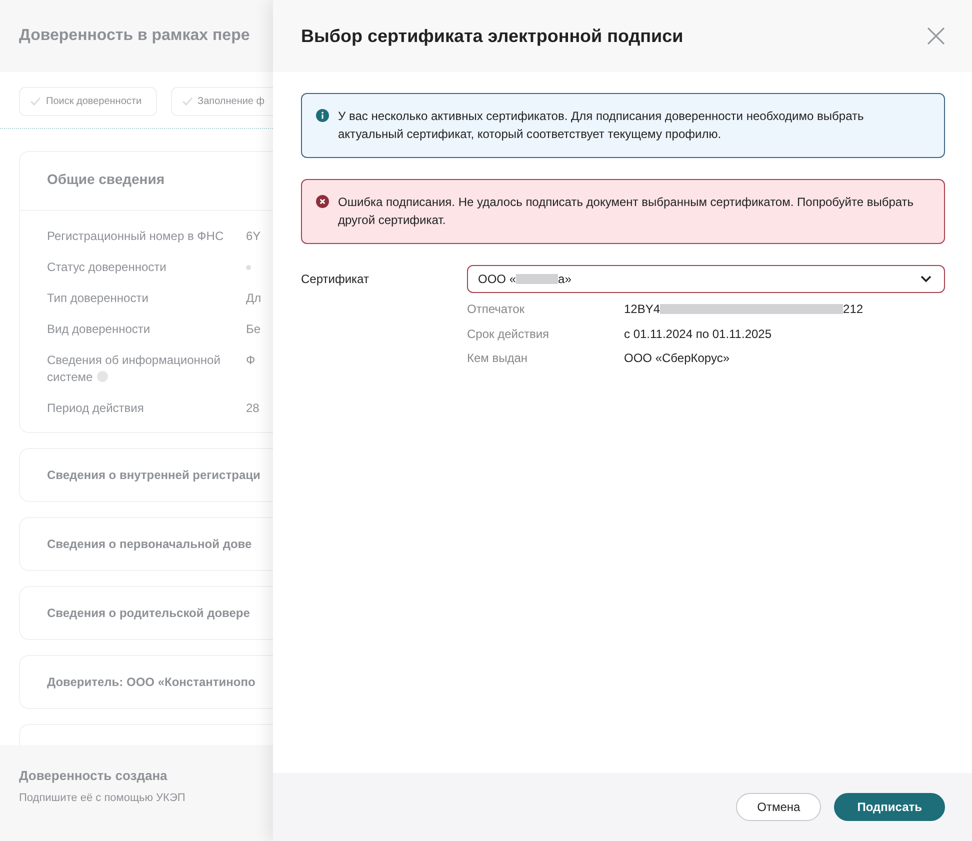 The height and width of the screenshot is (841, 972). Describe the element at coordinates (96, 408) in the screenshot. I see `field-label: Период действия` at that location.